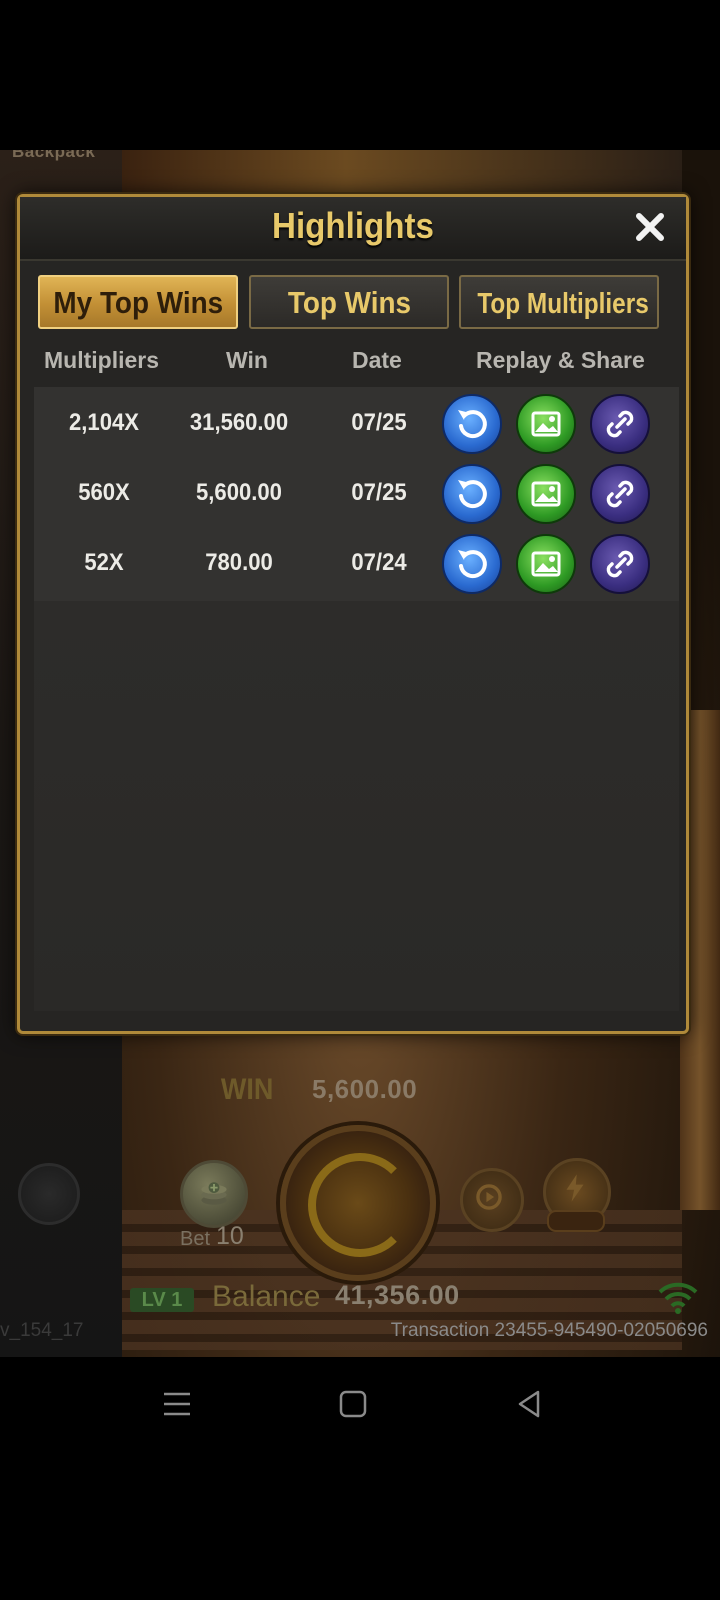  I want to click on win-label: WIN, so click(247, 1089).